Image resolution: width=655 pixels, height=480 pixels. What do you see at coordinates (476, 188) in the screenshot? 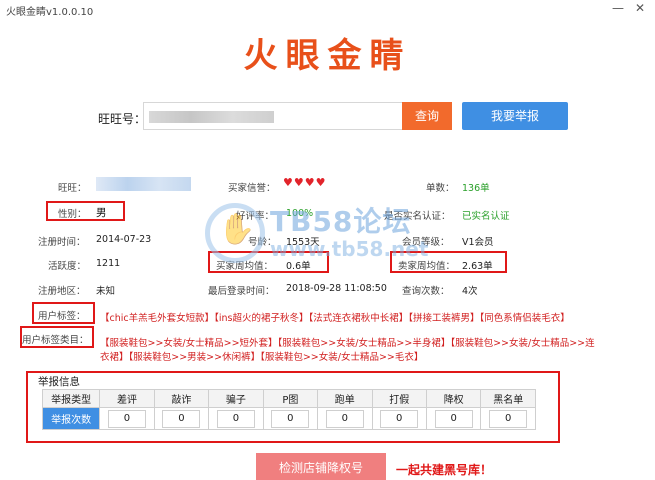
I see `order-count-value: 136单` at bounding box center [476, 188].